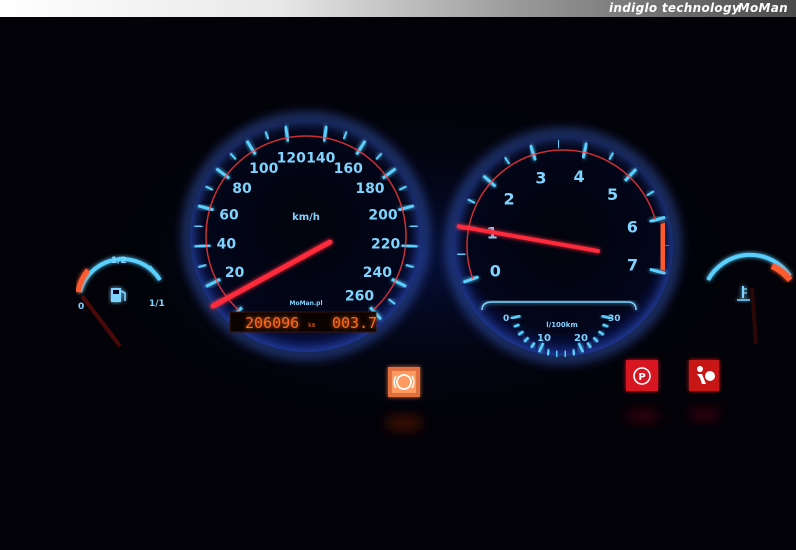 This screenshot has height=550, width=796. What do you see at coordinates (348, 169) in the screenshot?
I see `speed-label-160: 160` at bounding box center [348, 169].